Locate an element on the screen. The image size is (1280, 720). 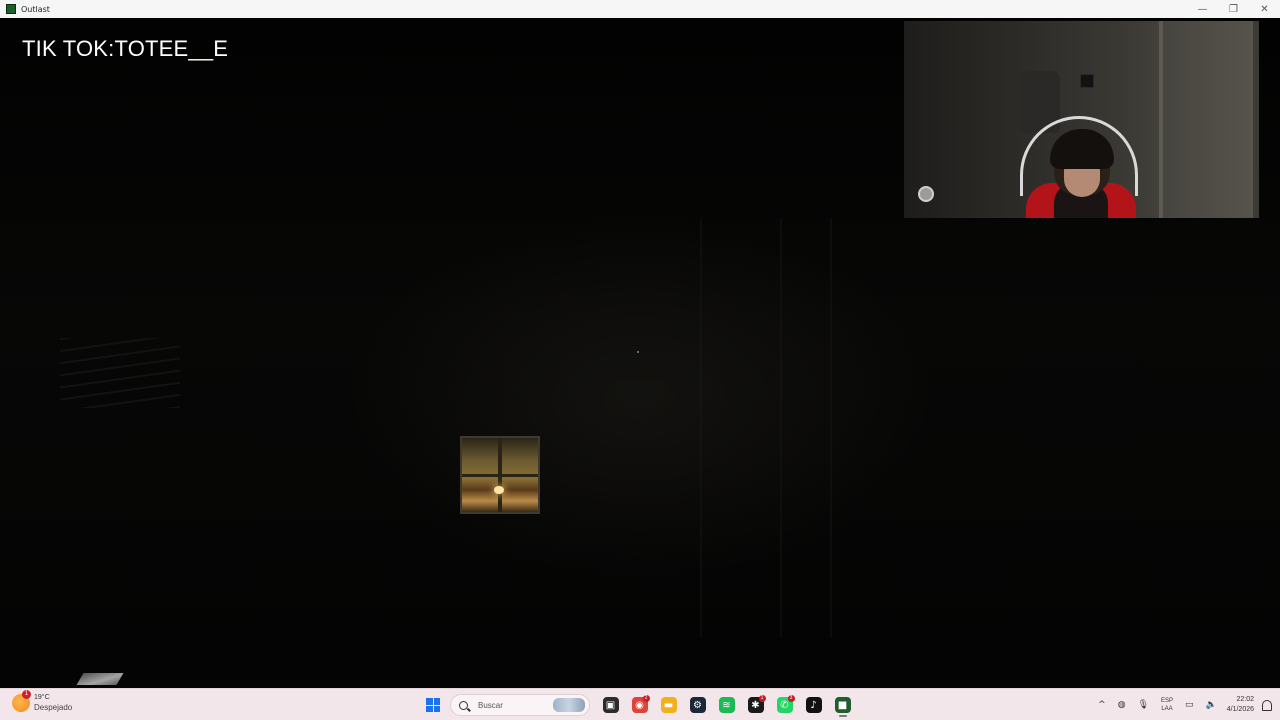
network-icon: ◍ is located at coordinates (1122, 705).